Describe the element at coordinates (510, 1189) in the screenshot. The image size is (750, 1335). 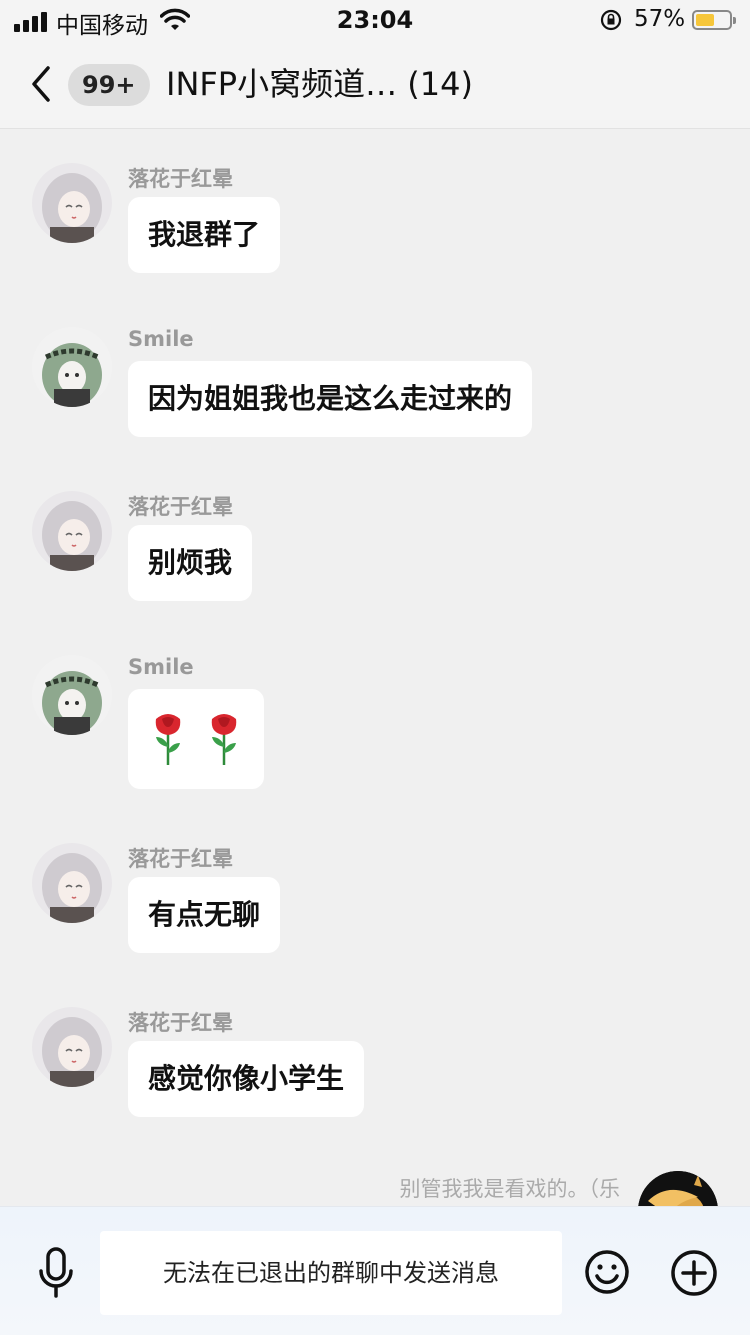
I see `partial-message-text: 别管我我是看戏的。（乐` at that location.